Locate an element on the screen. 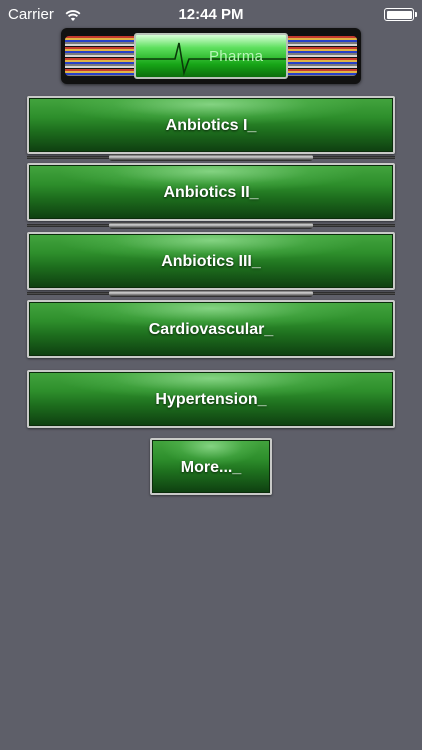  menu-button-label: Anbiotics II_ is located at coordinates (211, 192).